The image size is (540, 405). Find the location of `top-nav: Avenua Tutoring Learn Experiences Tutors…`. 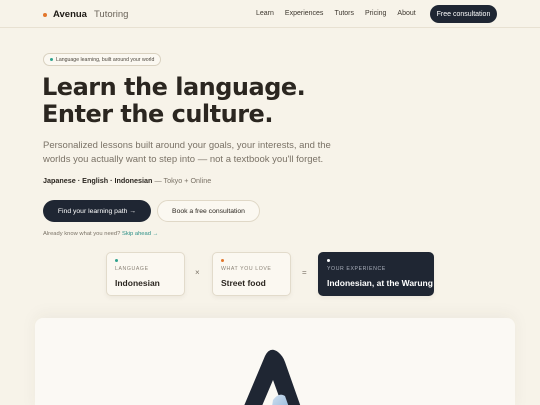

top-nav: Avenua Tutoring Learn Experiences Tutors… is located at coordinates (270, 14).